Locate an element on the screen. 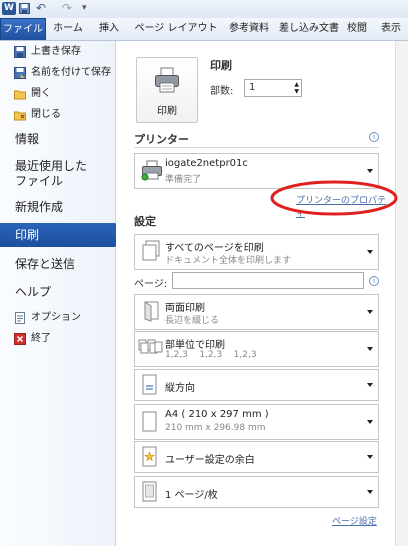  printer-device-icon is located at coordinates (151, 170).